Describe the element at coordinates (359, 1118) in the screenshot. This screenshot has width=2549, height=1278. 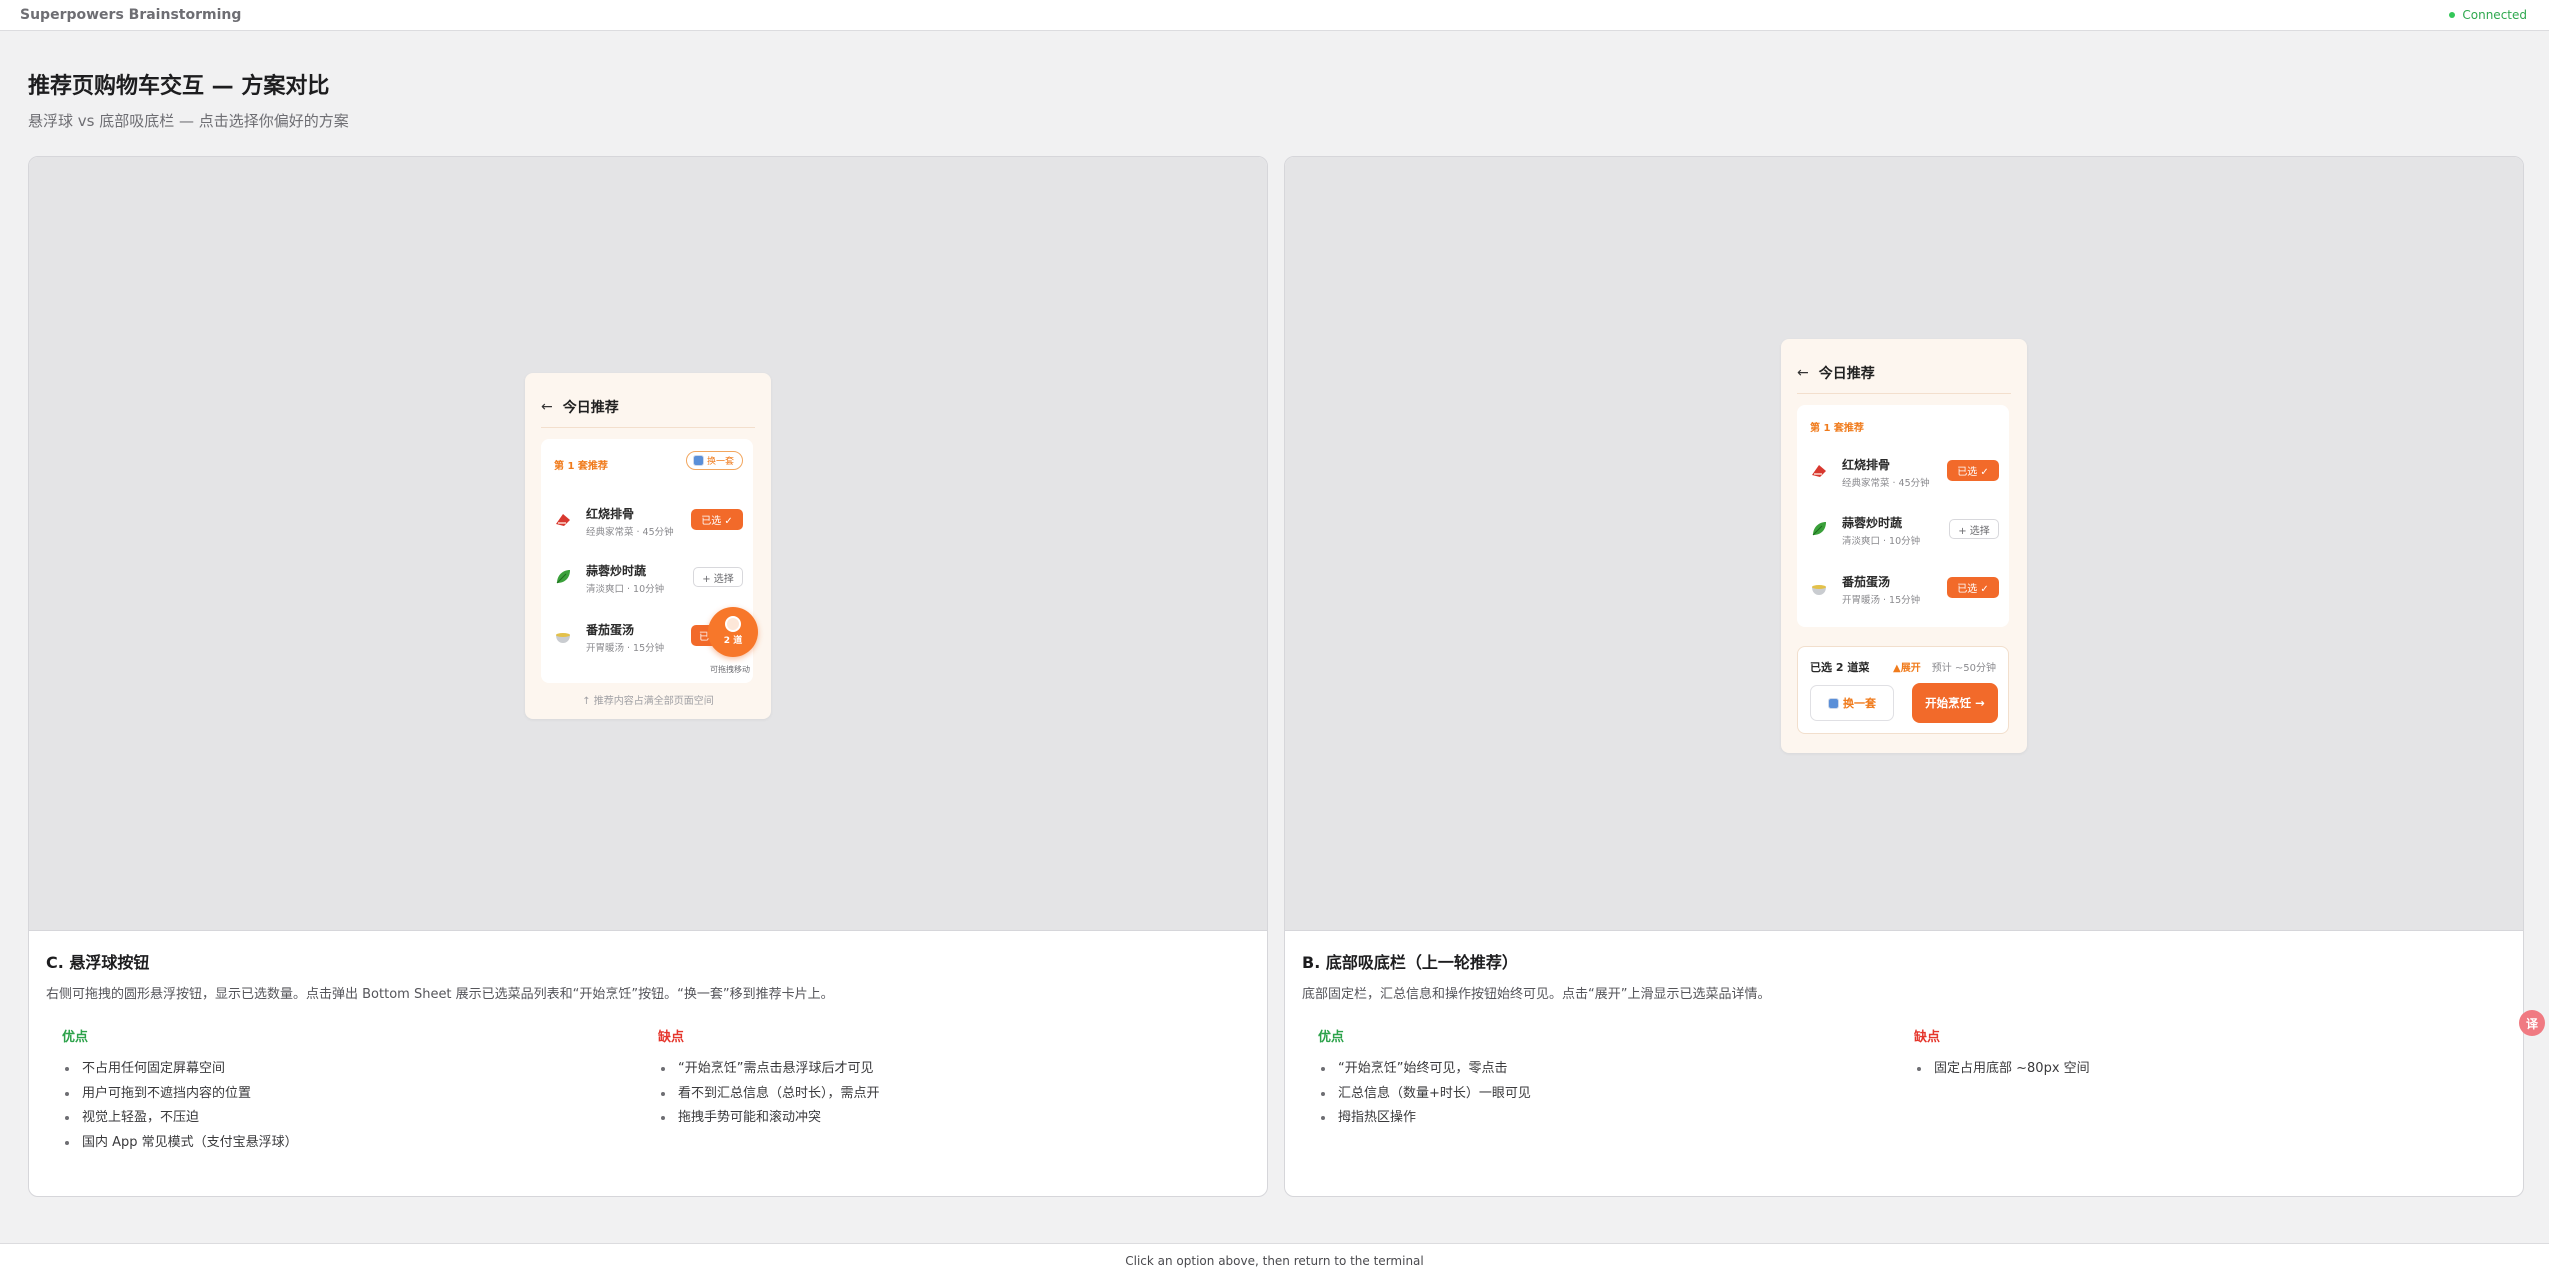
I see `pro-item: 视觉上轻盈，不压迫` at that location.